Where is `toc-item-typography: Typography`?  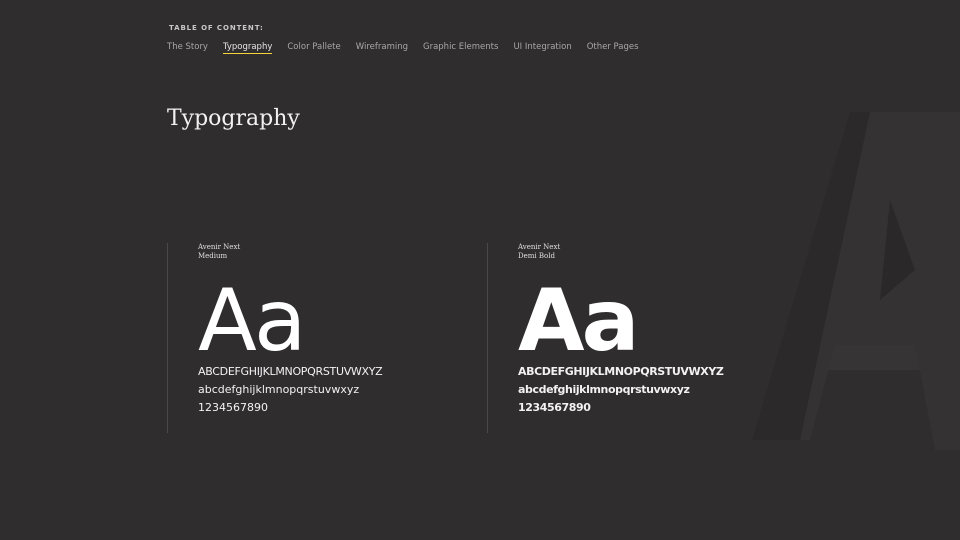 toc-item-typography: Typography is located at coordinates (247, 48).